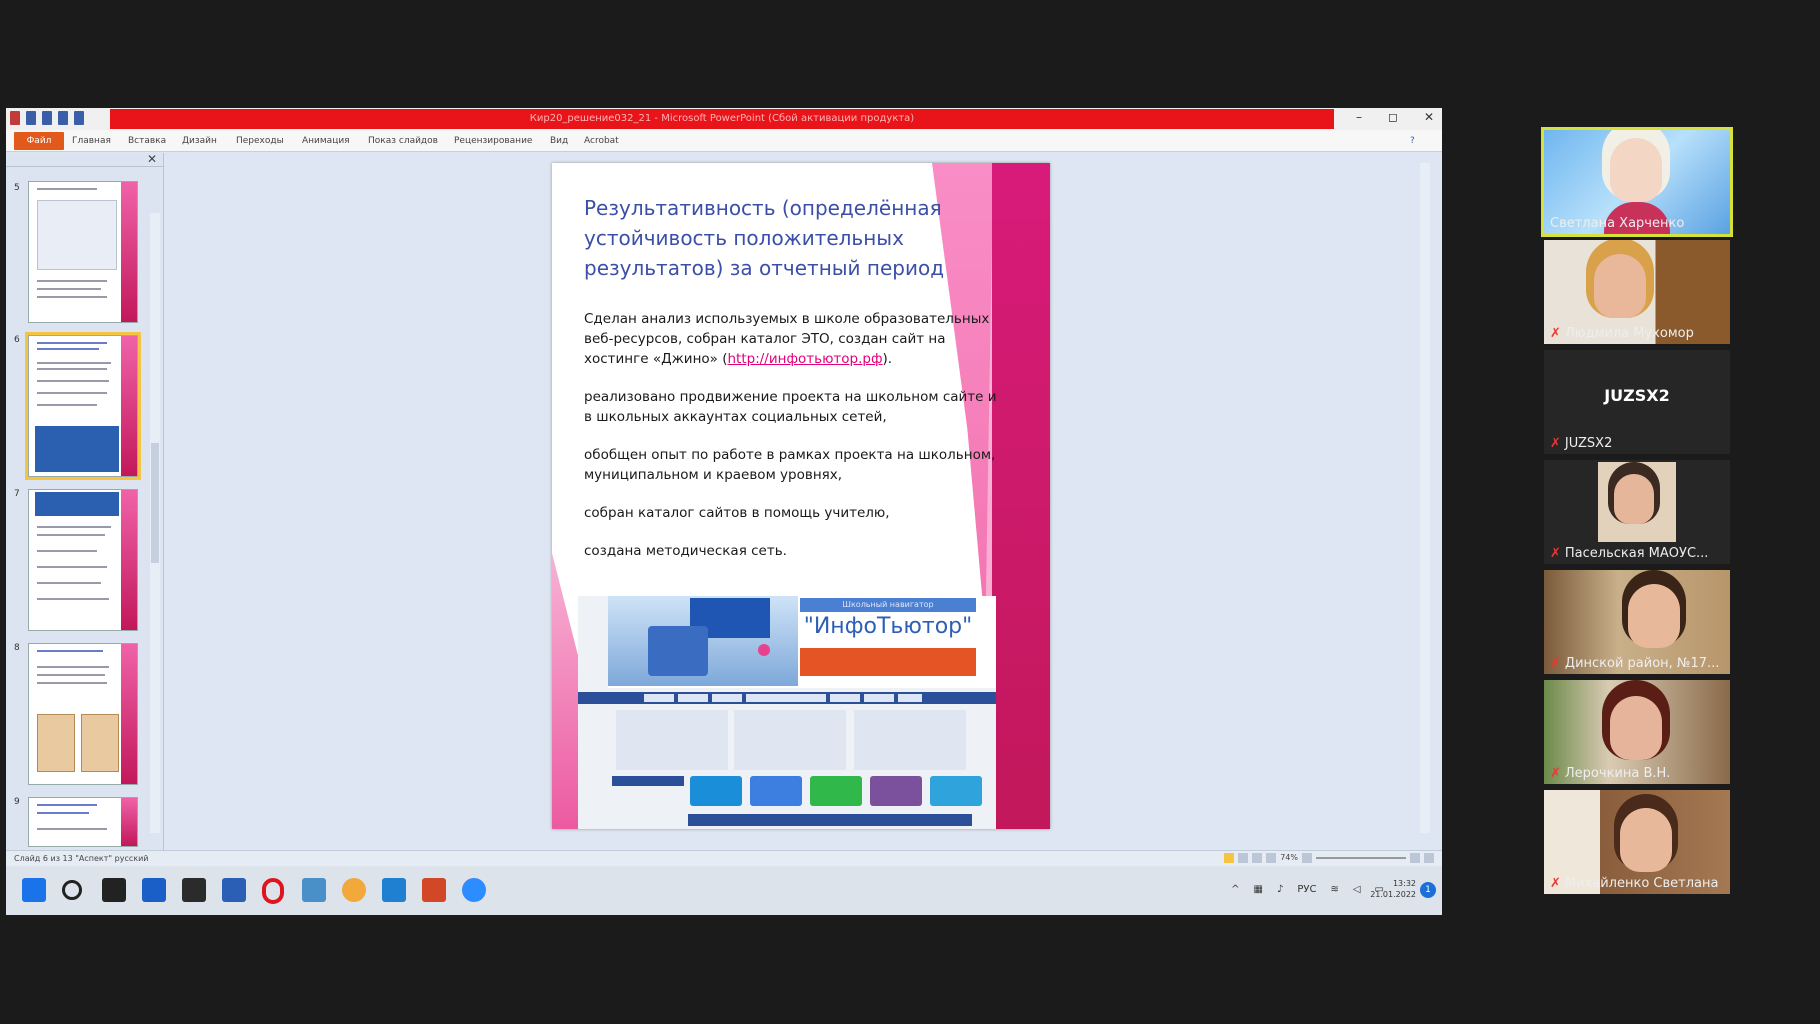 This screenshot has height=1024, width=1820. I want to click on participant-tile: ✗ Людмила Мухомор, so click(1637, 292).